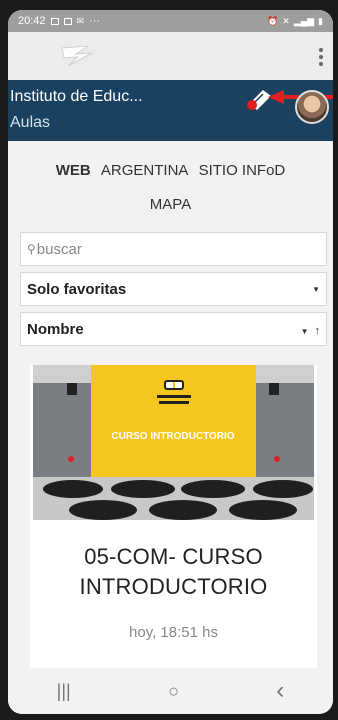 This screenshot has height=720, width=338. Describe the element at coordinates (173, 289) in the screenshot. I see `favorites-filter-select: Solo favoritas ▼` at that location.